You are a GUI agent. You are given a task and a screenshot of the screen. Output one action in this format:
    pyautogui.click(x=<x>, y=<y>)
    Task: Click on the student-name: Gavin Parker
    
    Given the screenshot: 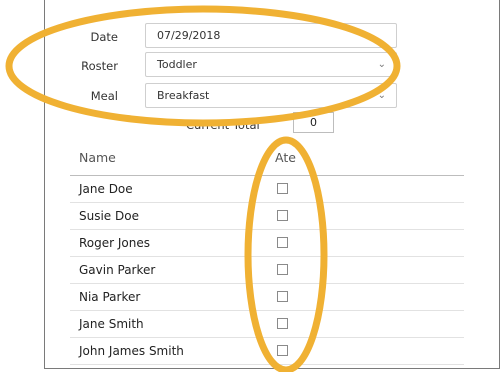 What is the action you would take?
    pyautogui.click(x=117, y=270)
    